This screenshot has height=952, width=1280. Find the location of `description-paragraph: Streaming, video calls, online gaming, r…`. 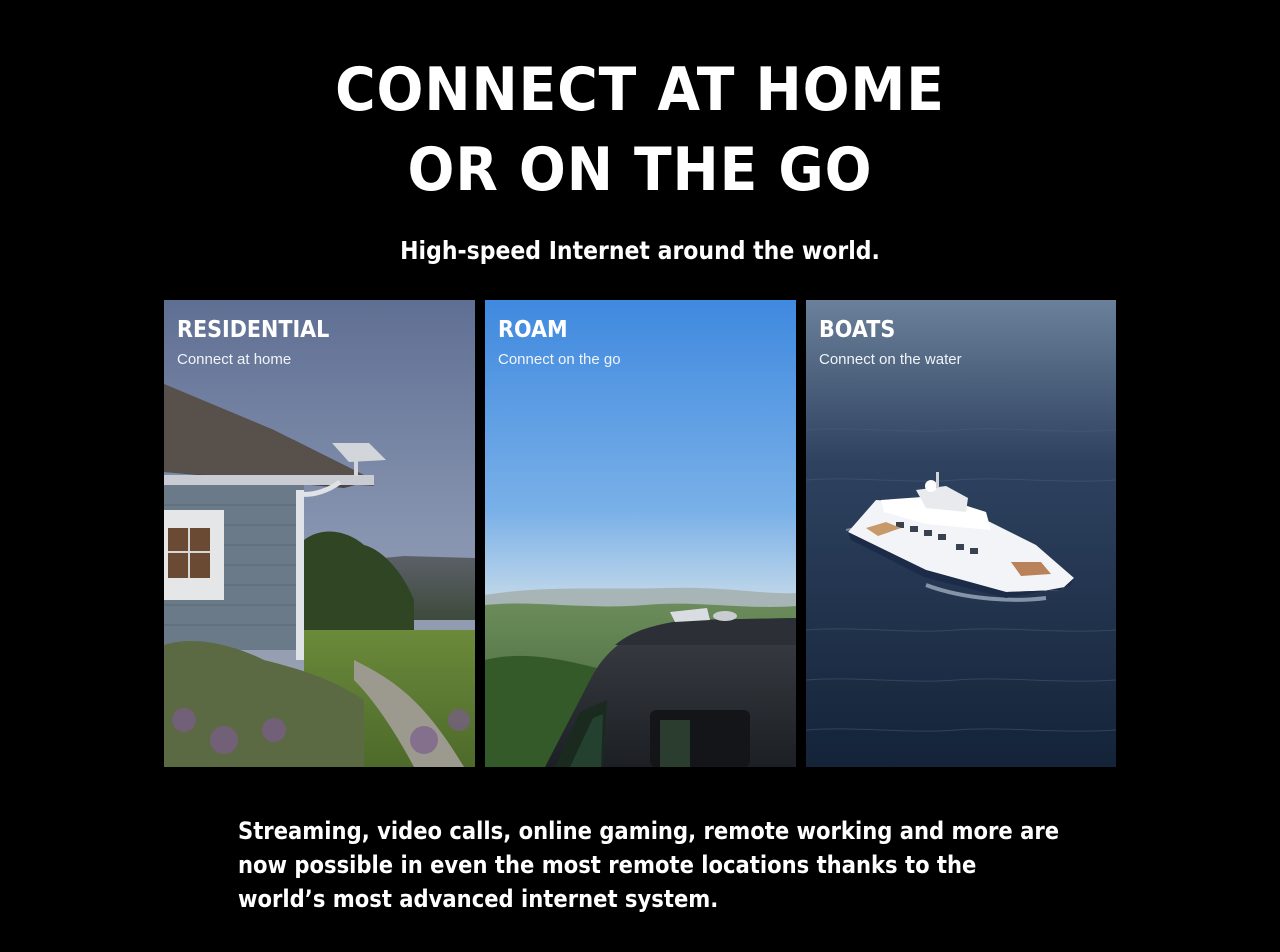

description-paragraph: Streaming, video calls, online gaming, r… is located at coordinates (649, 865).